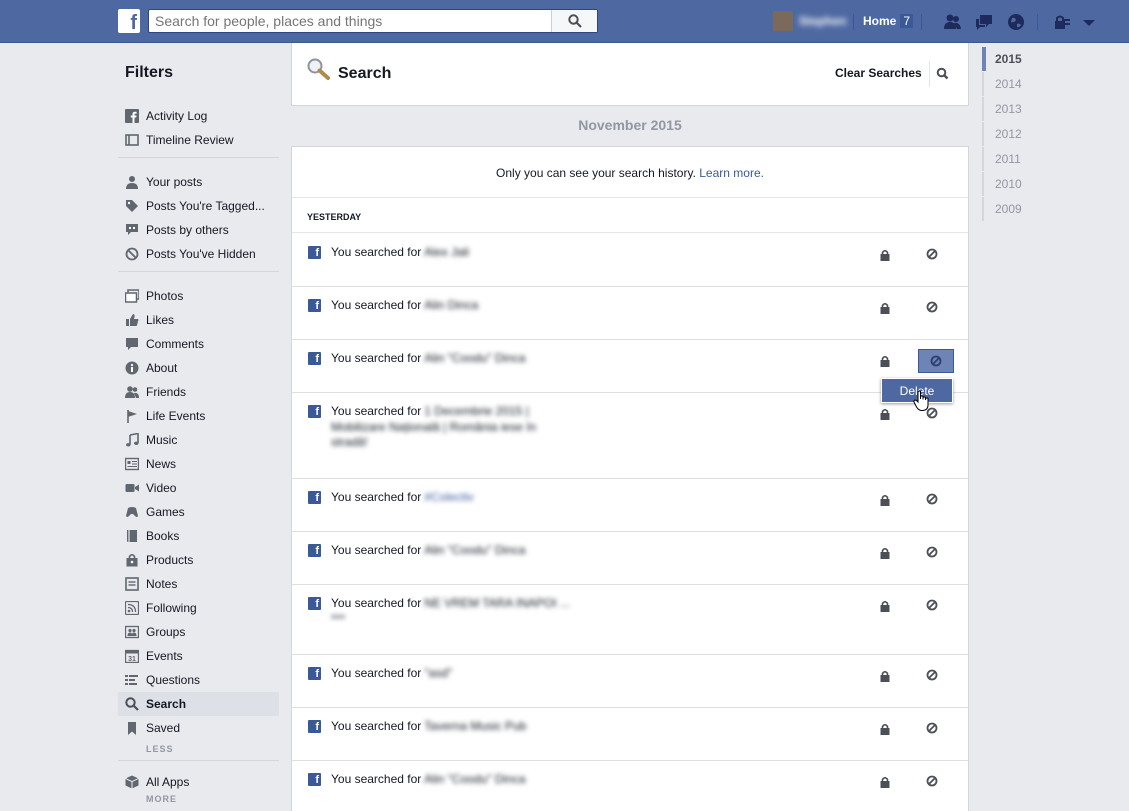  Describe the element at coordinates (448, 497) in the screenshot. I see `history-row-query: #Colectiv` at that location.